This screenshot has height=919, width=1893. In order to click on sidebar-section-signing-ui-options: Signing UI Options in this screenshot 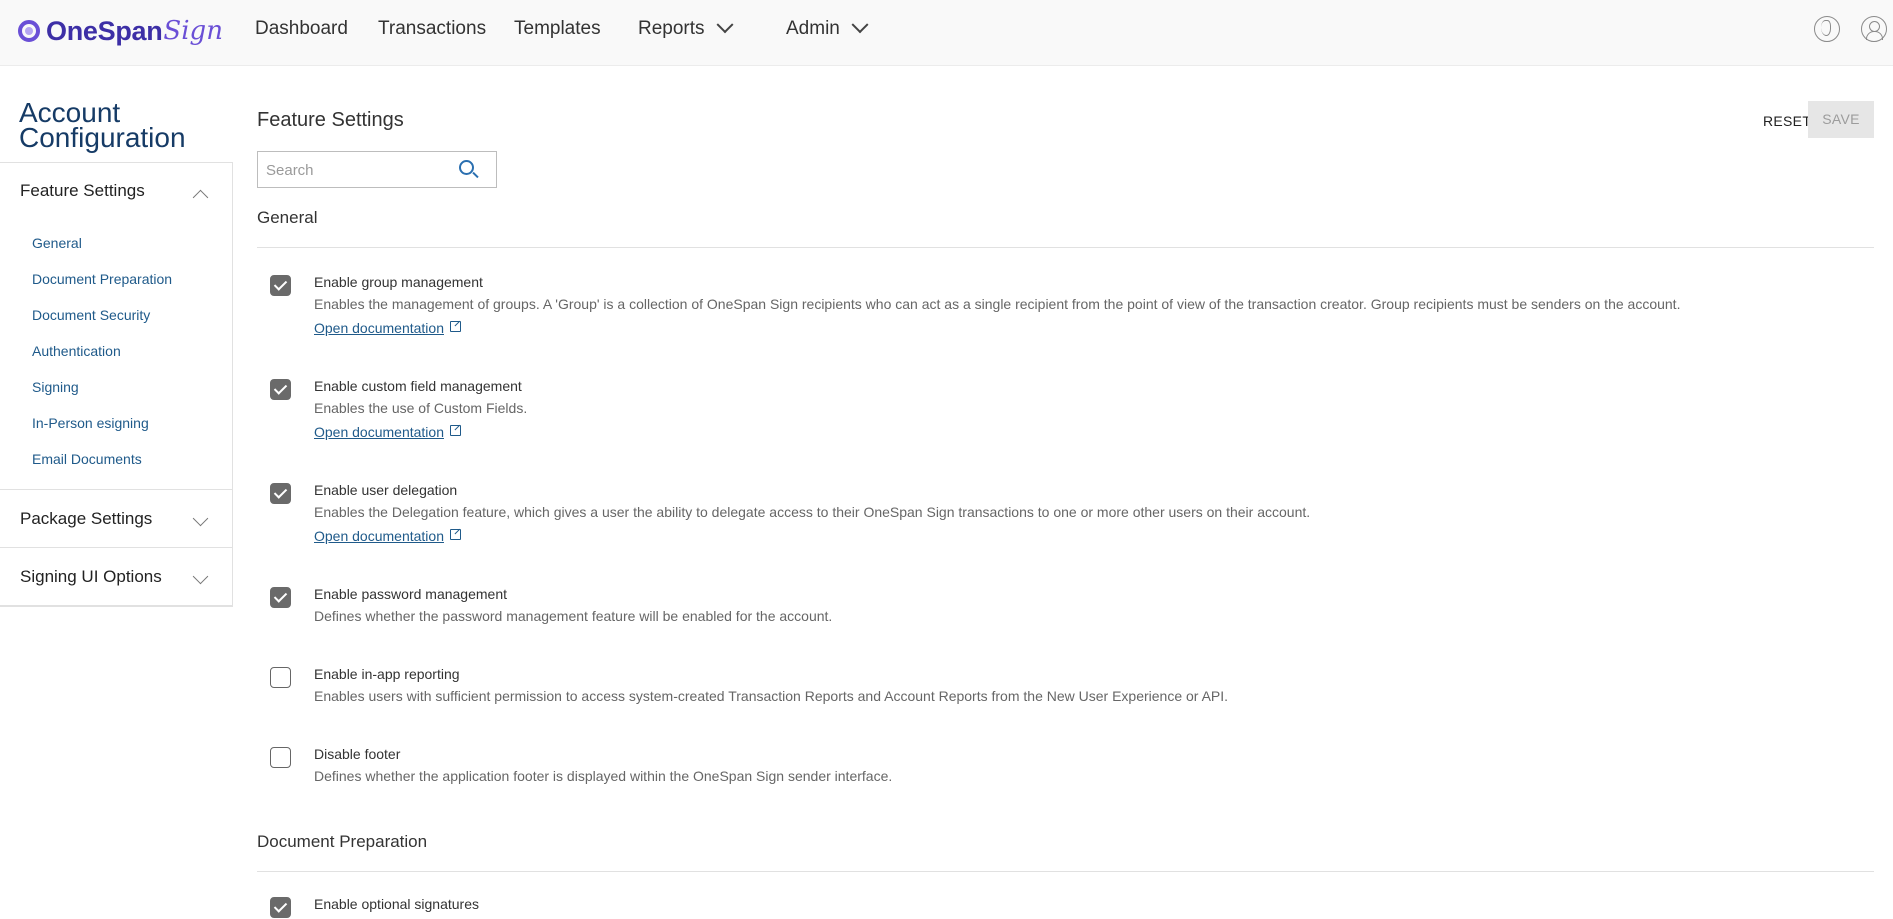, I will do `click(116, 577)`.